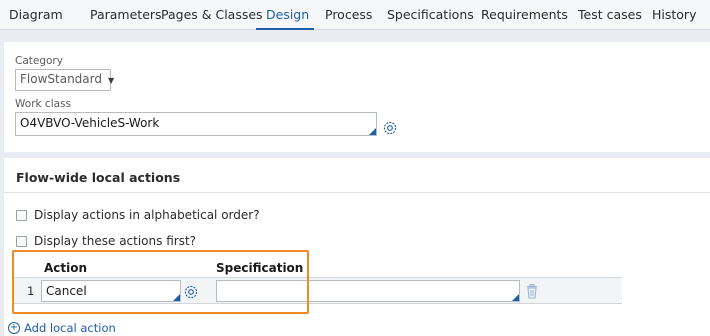  I want to click on actions-first-option: Display these actions first?, so click(106, 241).